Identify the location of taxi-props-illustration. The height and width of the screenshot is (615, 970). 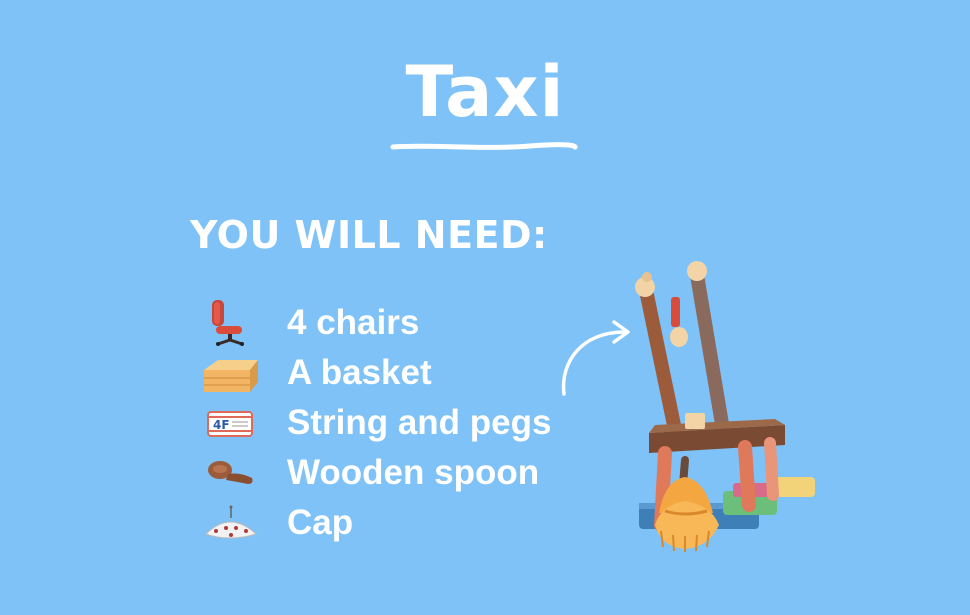
(725, 406).